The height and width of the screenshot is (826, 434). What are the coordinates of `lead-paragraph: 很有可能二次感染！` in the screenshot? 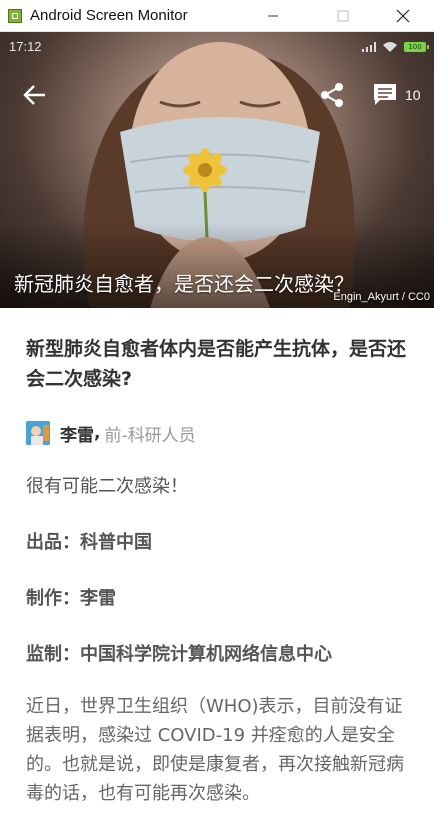 It's located at (107, 486).